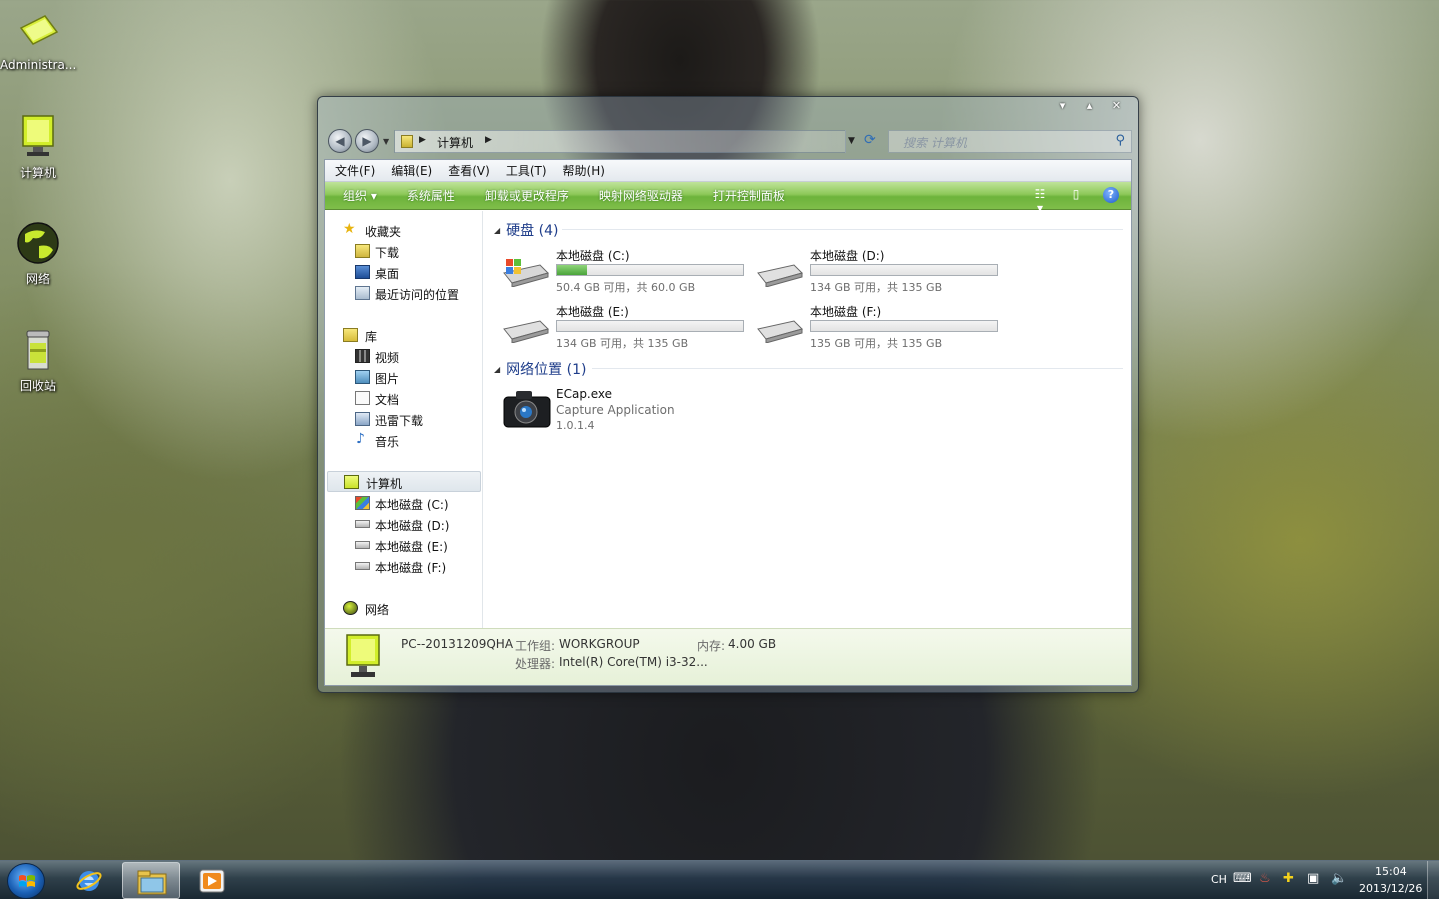  I want to click on item-description: Capture Application, so click(615, 410).